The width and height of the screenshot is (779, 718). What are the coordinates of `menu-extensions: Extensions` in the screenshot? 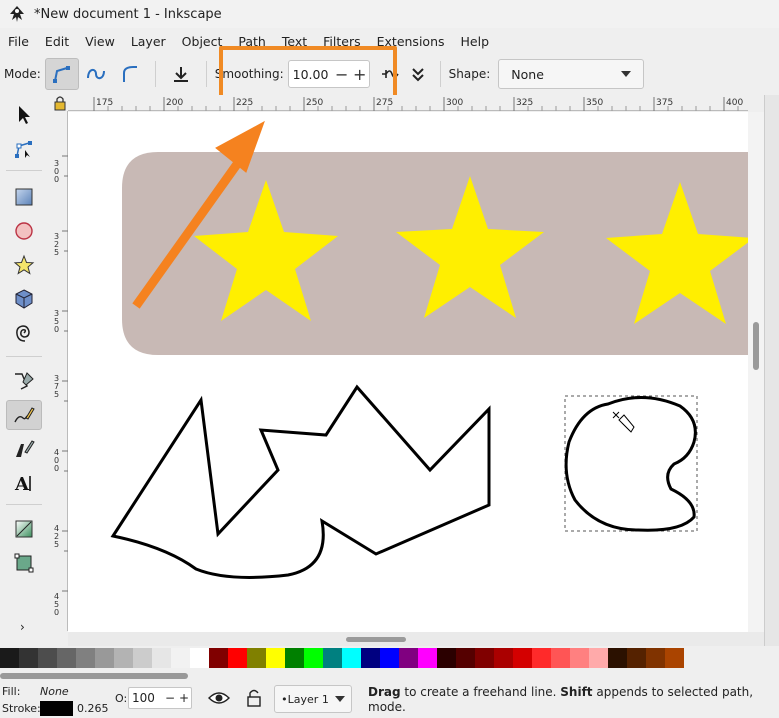 It's located at (411, 41).